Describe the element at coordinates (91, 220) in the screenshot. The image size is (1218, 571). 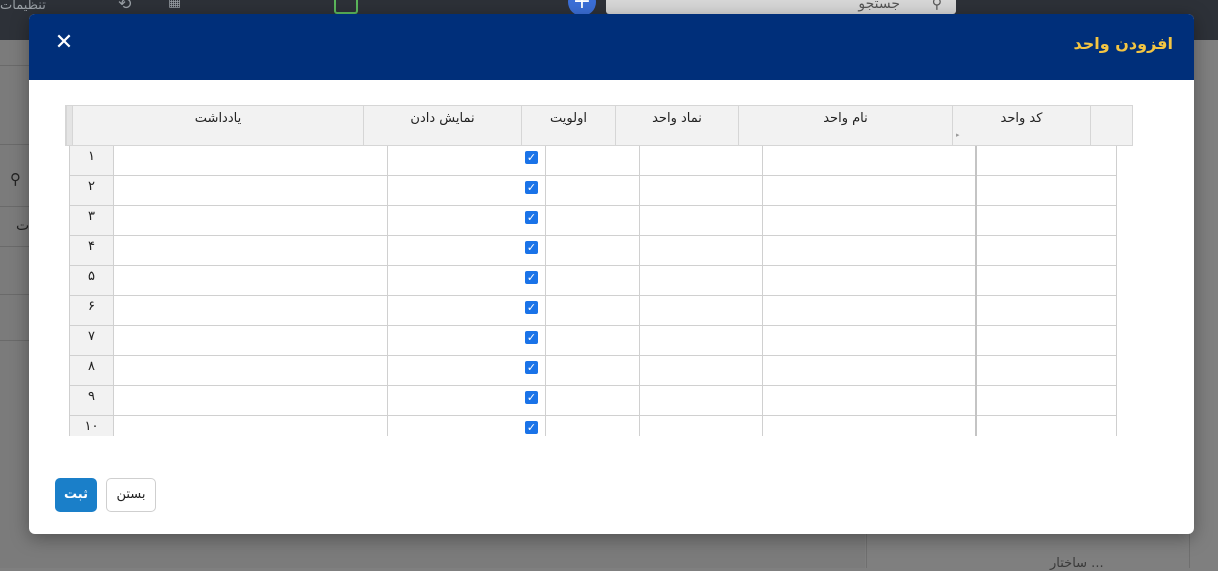
I see `row-number: ۳` at that location.